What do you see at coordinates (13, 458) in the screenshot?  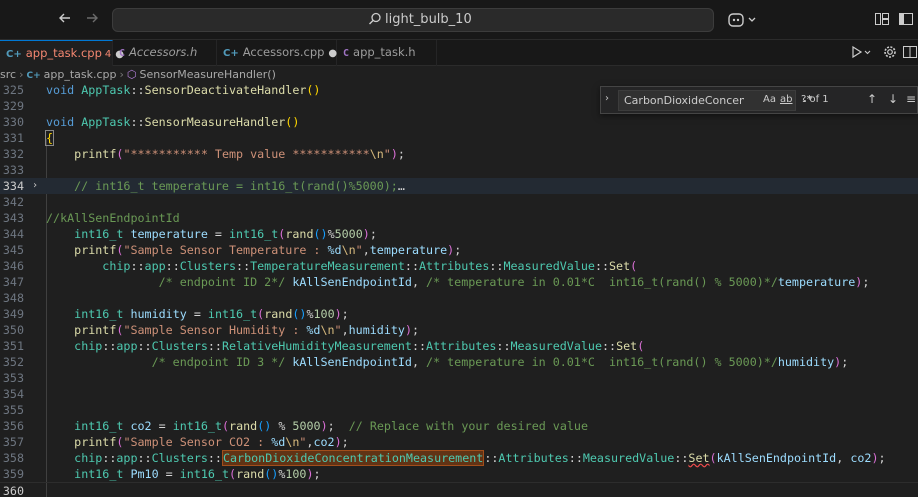 I see `line-number: 358` at bounding box center [13, 458].